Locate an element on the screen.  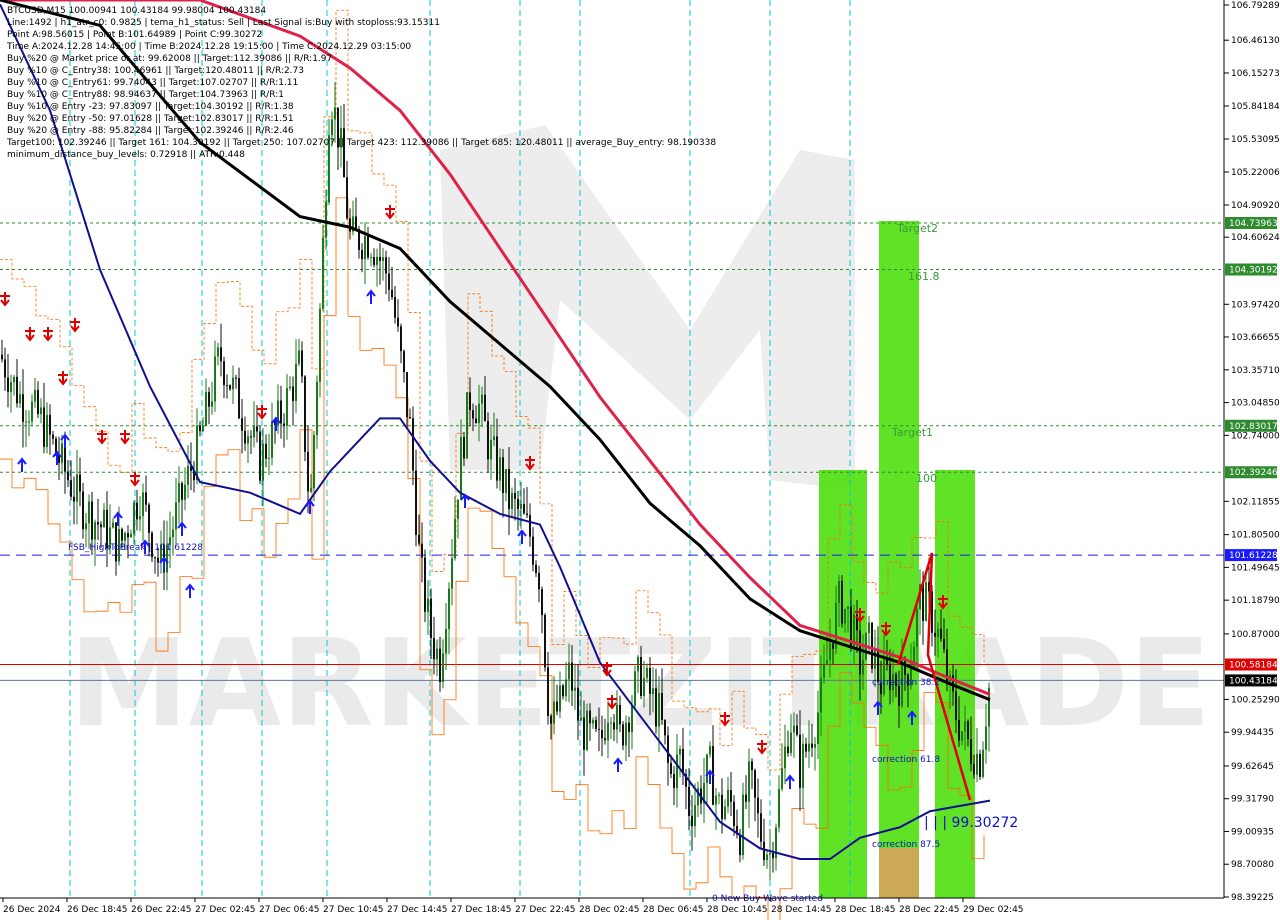
fsb-label: FSB_HighToBreak | 101.61228 is located at coordinates (135, 548).